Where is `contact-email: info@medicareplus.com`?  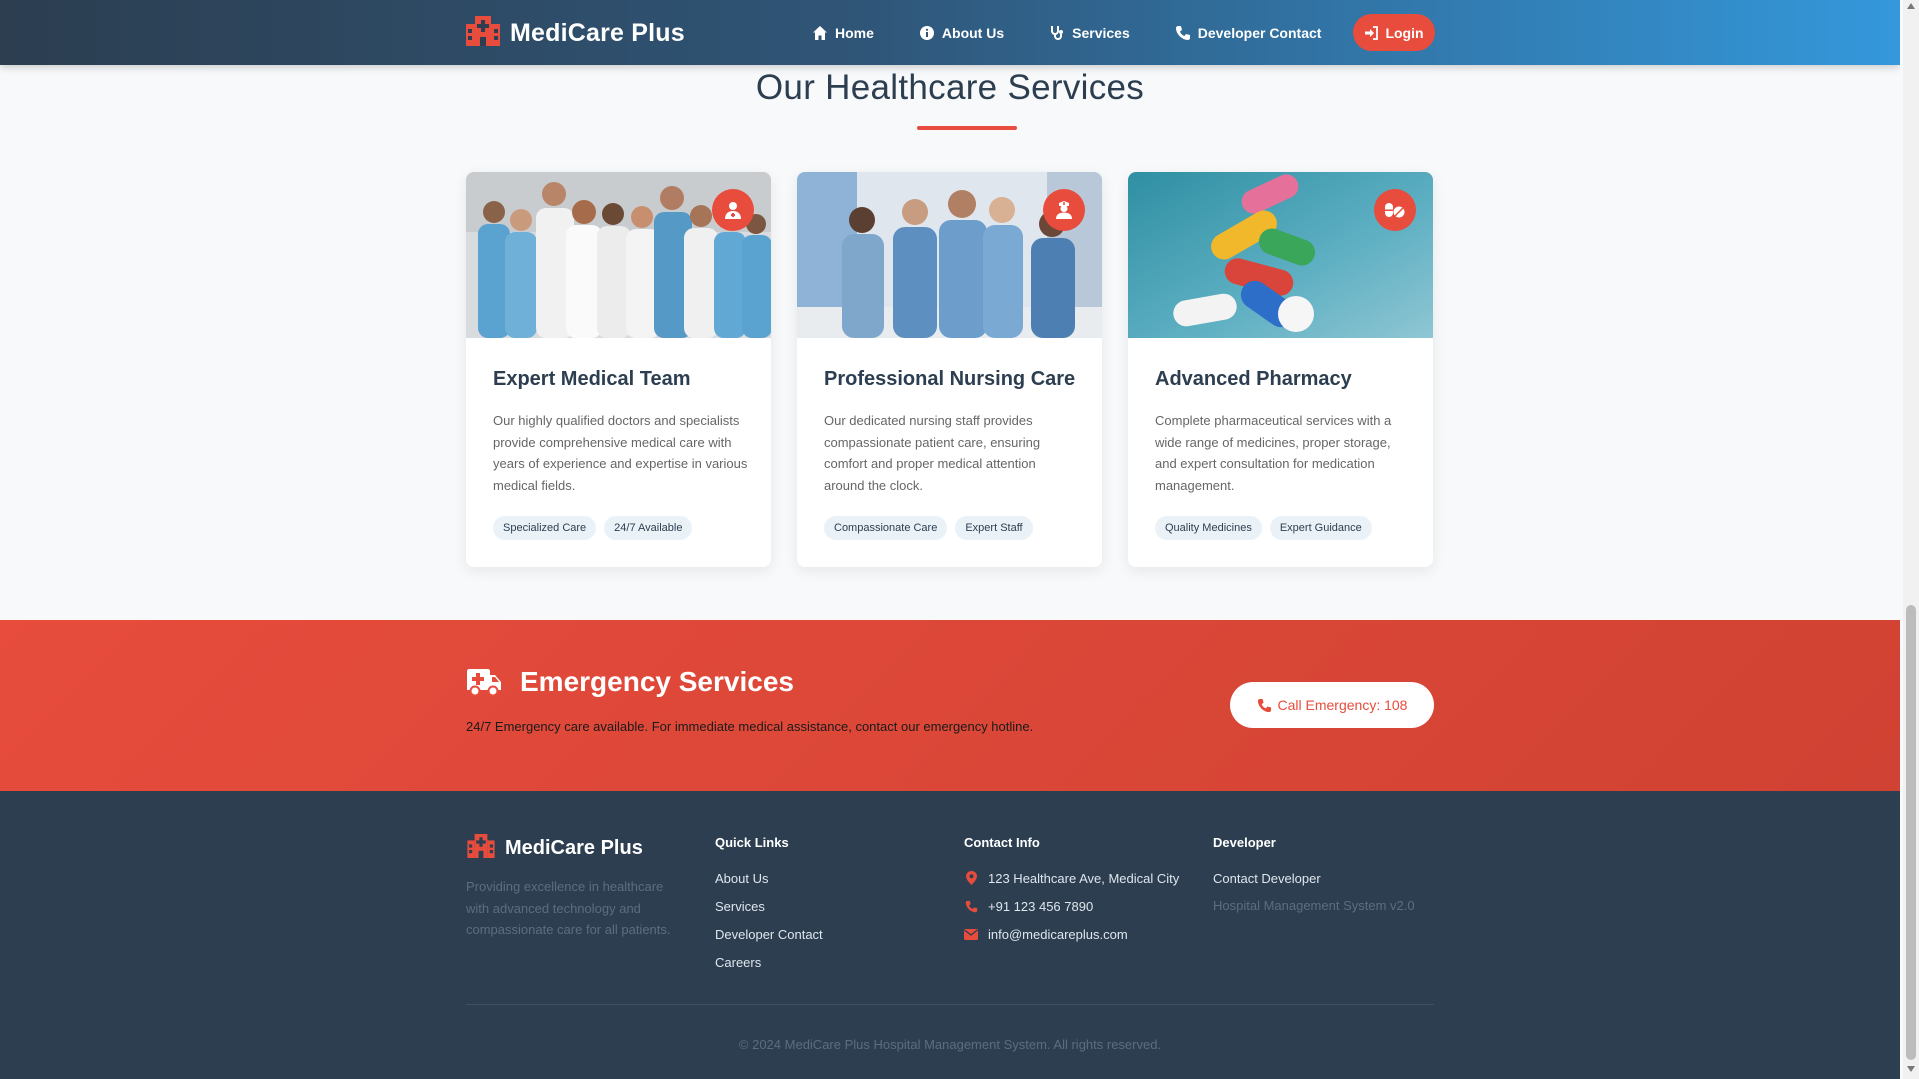
contact-email: info@medicareplus.com is located at coordinates (1071, 934).